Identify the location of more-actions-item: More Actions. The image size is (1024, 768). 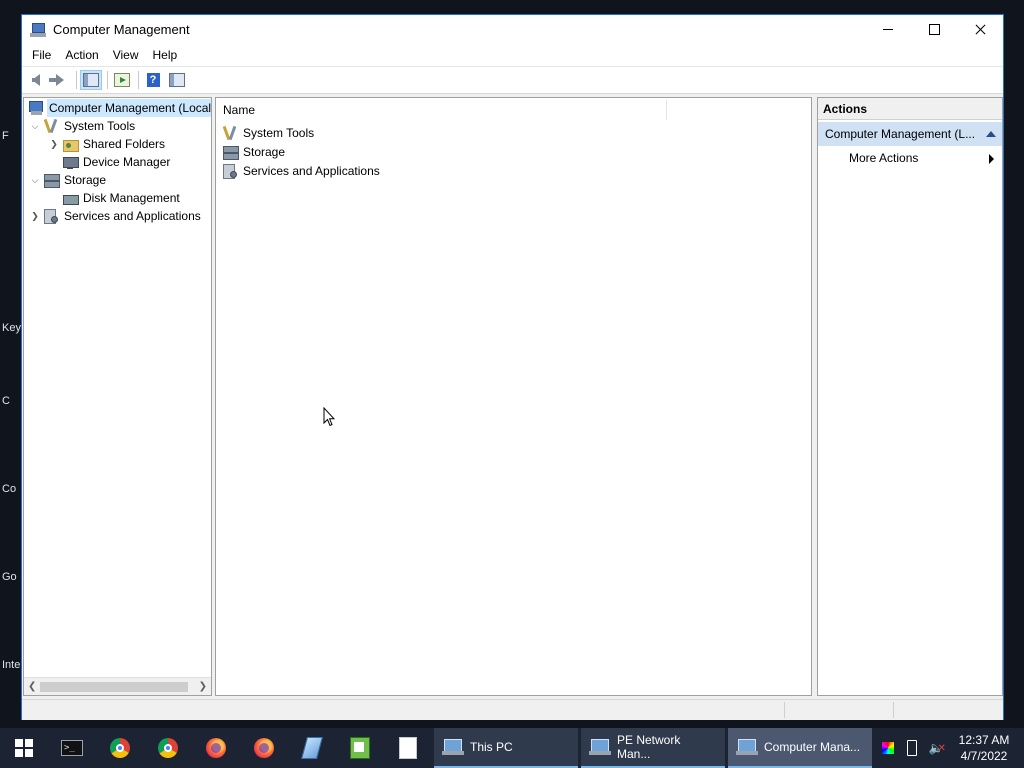
(910, 158).